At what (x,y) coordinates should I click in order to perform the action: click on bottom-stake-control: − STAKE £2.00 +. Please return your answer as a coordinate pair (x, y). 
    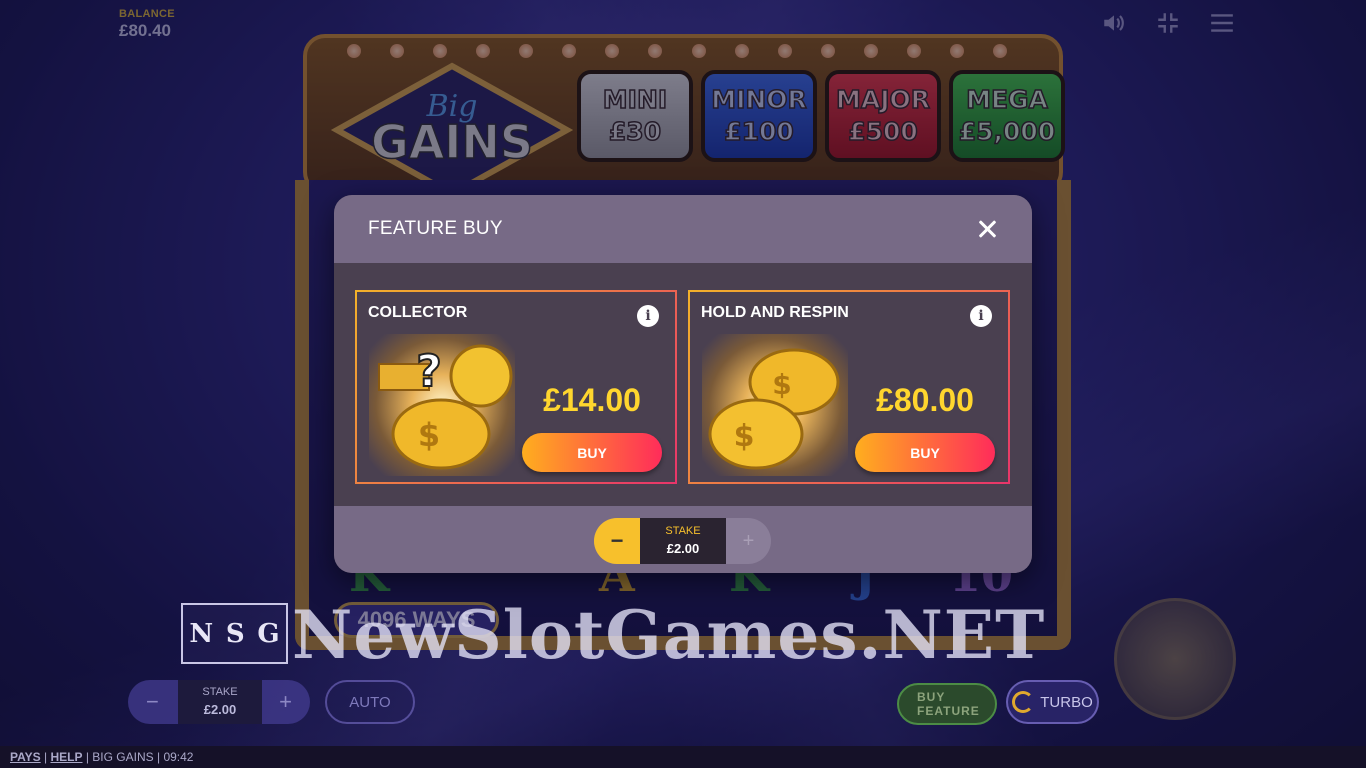
    Looking at the image, I should click on (219, 702).